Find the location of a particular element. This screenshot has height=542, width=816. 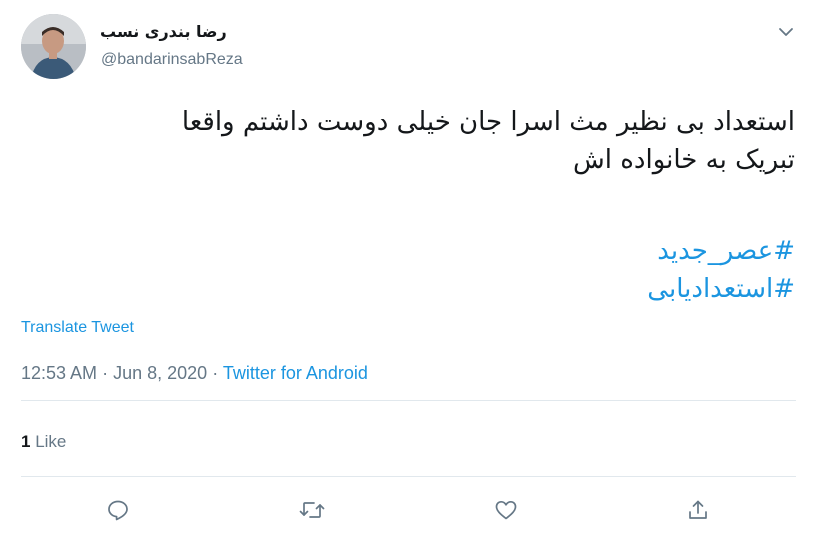

retweet-icon is located at coordinates (312, 510).